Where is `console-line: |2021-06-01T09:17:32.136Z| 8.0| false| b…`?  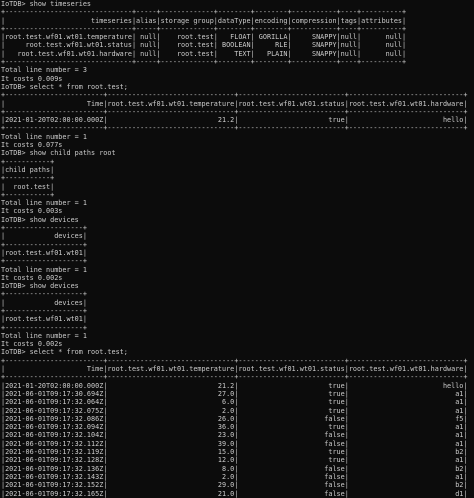
console-line: |2021-06-01T09:17:32.136Z| 8.0| false| b… is located at coordinates (234, 468).